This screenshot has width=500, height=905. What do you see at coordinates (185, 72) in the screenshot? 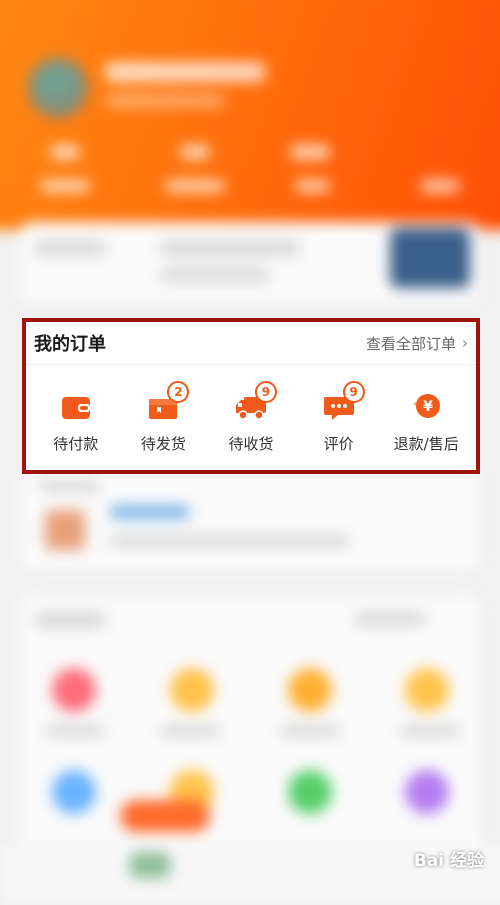
I see `username-placeholder` at bounding box center [185, 72].